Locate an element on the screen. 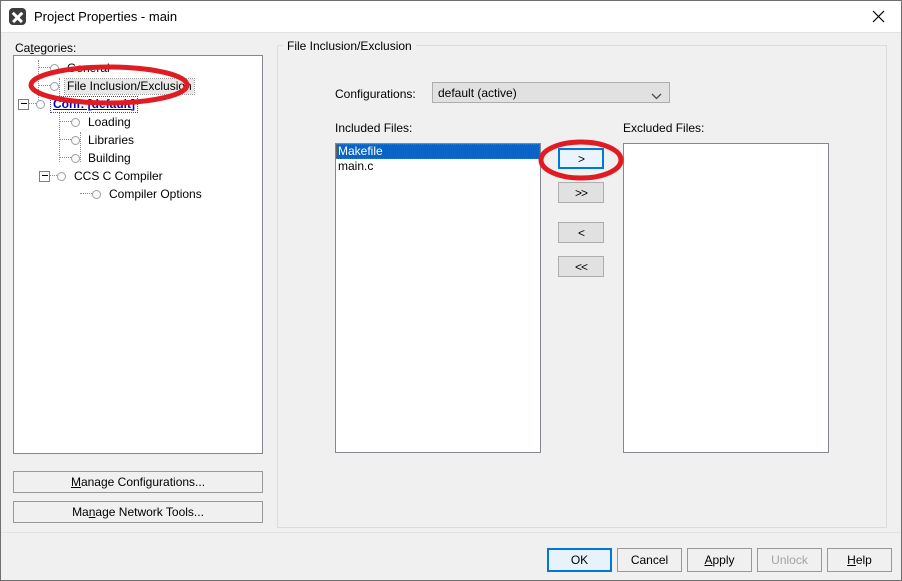  configurations-select: default (active) is located at coordinates (551, 92).